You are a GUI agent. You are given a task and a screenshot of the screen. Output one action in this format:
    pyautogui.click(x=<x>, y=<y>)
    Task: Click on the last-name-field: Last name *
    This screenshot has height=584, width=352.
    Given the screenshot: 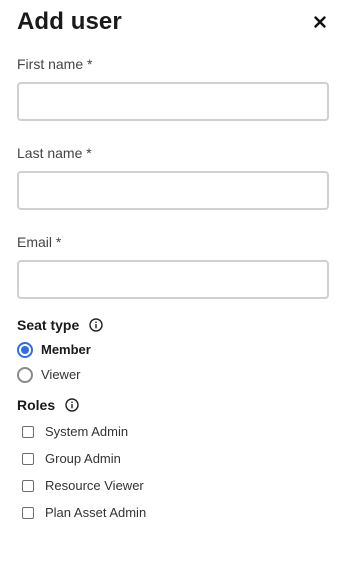 What is the action you would take?
    pyautogui.click(x=173, y=177)
    